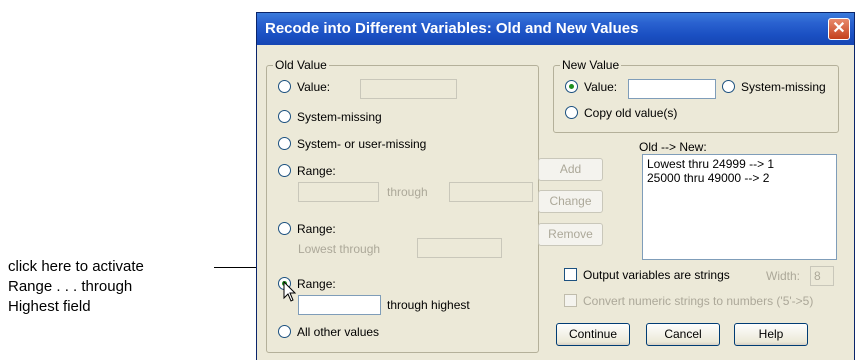 The width and height of the screenshot is (865, 360). What do you see at coordinates (284, 228) in the screenshot?
I see `range-2-radio` at bounding box center [284, 228].